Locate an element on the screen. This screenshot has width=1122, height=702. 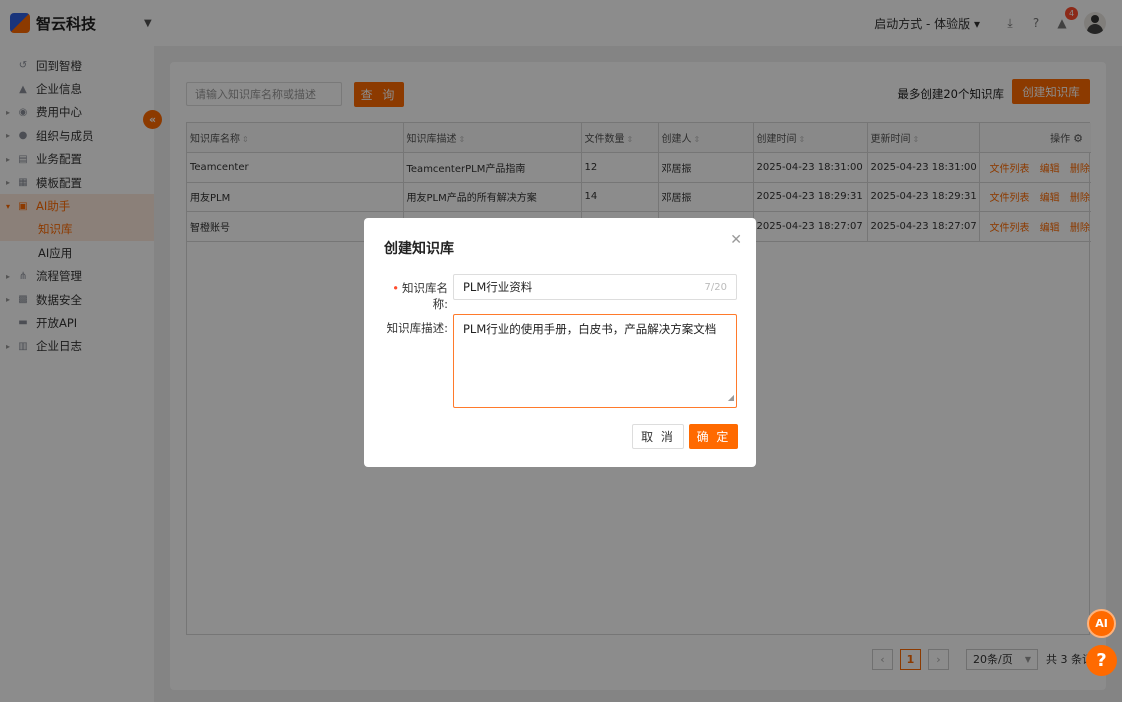
close-icon: ✕ is located at coordinates (736, 240).